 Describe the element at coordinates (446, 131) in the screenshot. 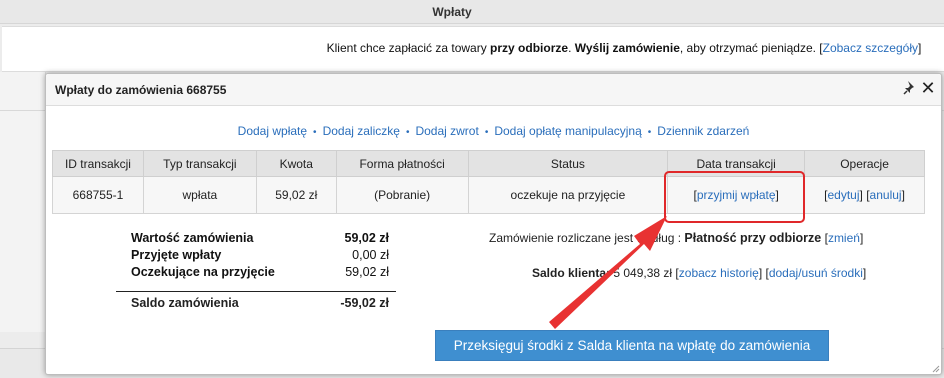

I see `add-refund-link: Dodaj zwrot` at that location.